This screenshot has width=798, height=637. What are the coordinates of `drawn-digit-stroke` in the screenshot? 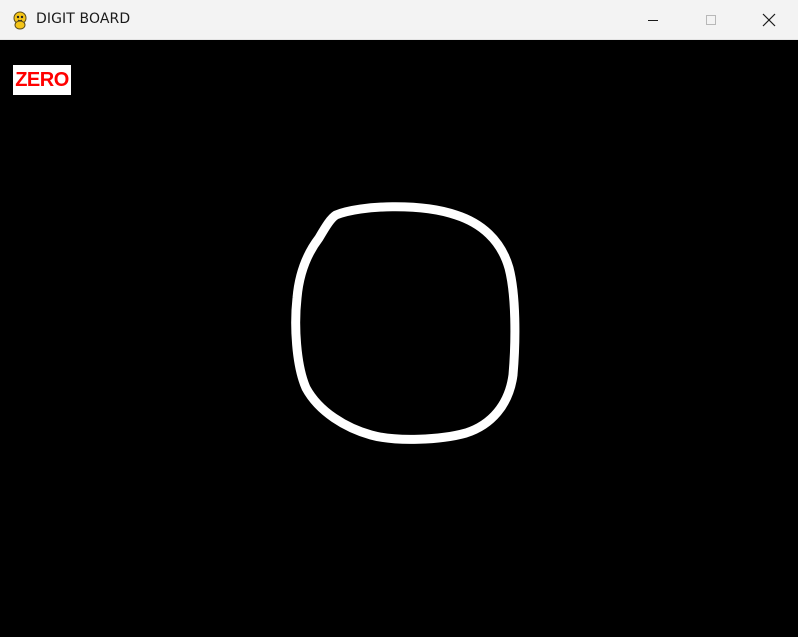 It's located at (405, 323).